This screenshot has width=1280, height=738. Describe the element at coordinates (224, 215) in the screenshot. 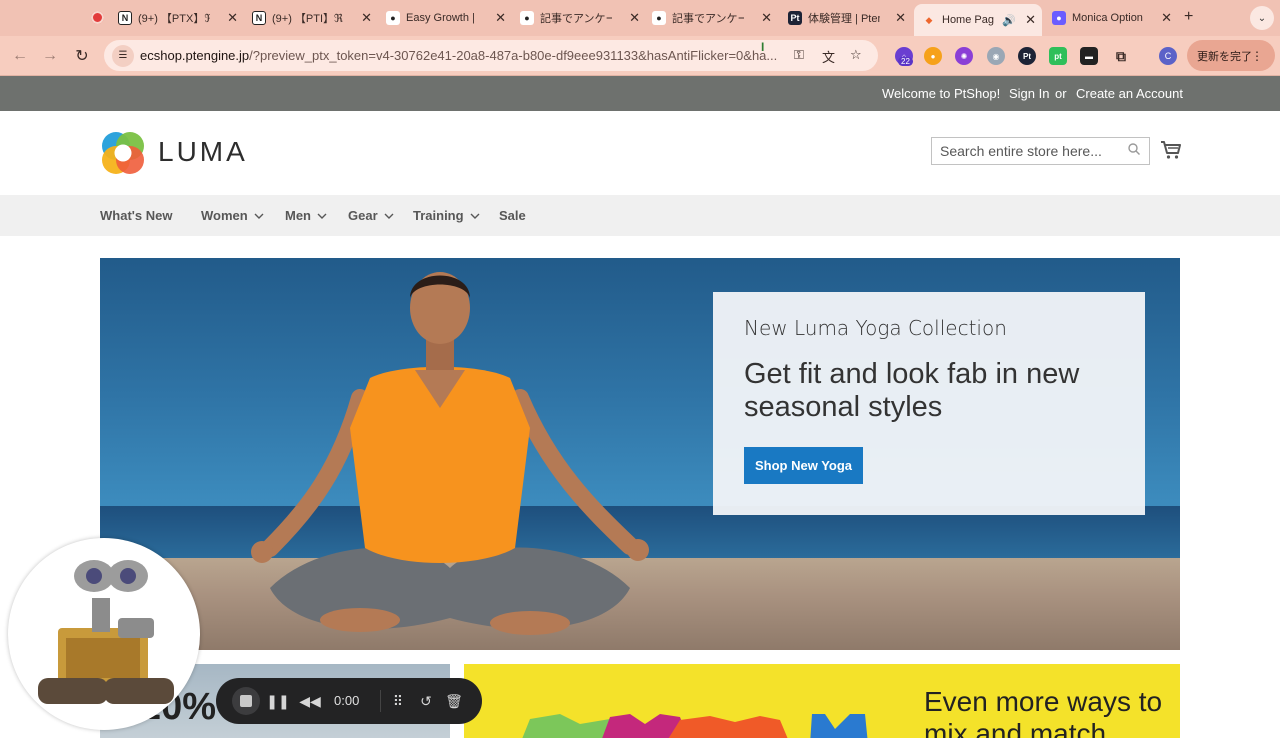

I see `nav-item-label: Women` at that location.